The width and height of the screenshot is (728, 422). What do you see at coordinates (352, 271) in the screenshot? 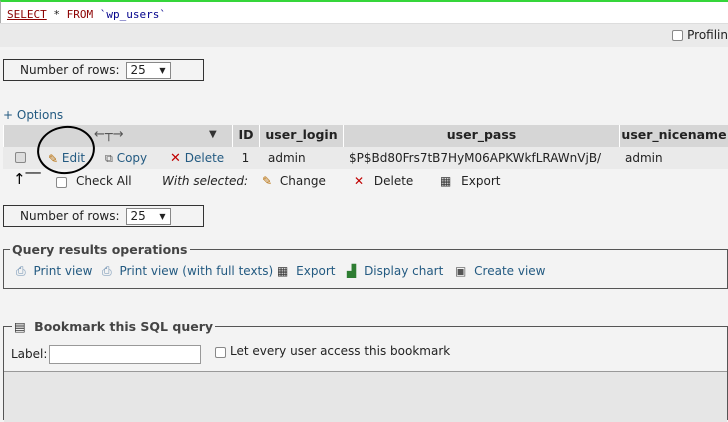
I see `chart-icon: ▟` at bounding box center [352, 271].